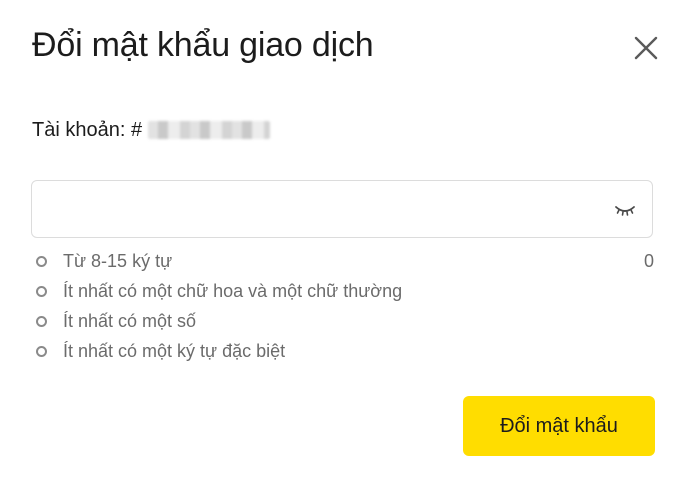  I want to click on rule-length: Từ 8-15 ký tự 0, so click(346, 261).